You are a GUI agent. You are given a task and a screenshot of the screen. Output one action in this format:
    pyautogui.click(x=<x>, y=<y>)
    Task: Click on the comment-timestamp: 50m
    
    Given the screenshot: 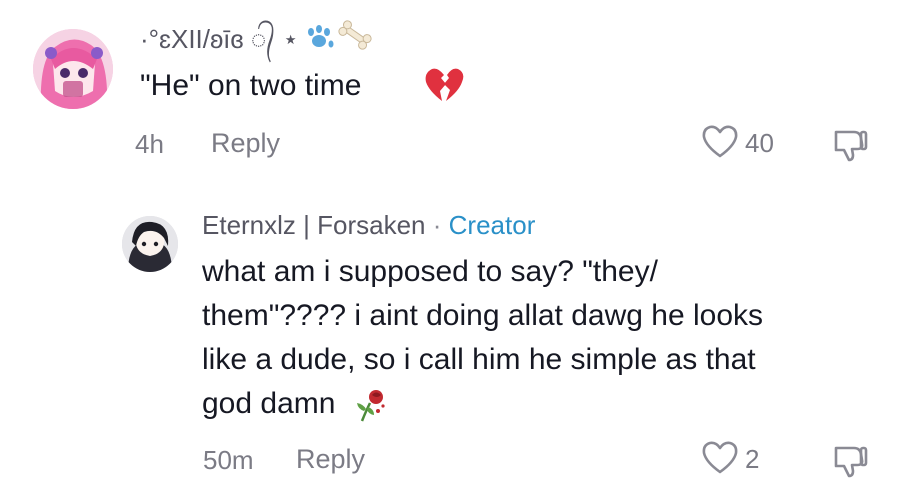 What is the action you would take?
    pyautogui.click(x=228, y=460)
    